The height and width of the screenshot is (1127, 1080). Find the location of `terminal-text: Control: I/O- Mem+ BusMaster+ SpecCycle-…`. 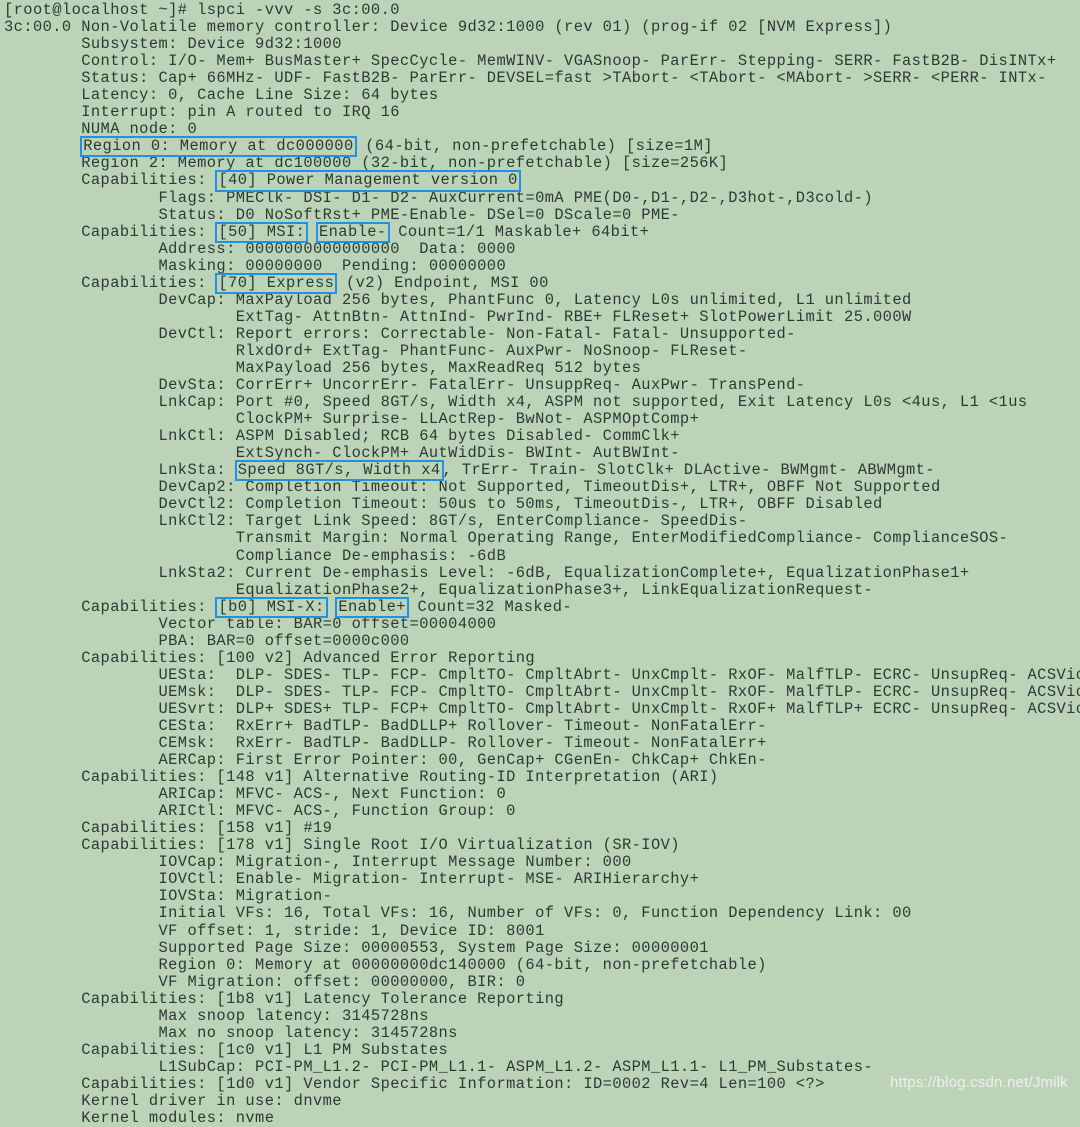

terminal-text: Control: I/O- Mem+ BusMaster+ SpecCycle-… is located at coordinates (530, 61).